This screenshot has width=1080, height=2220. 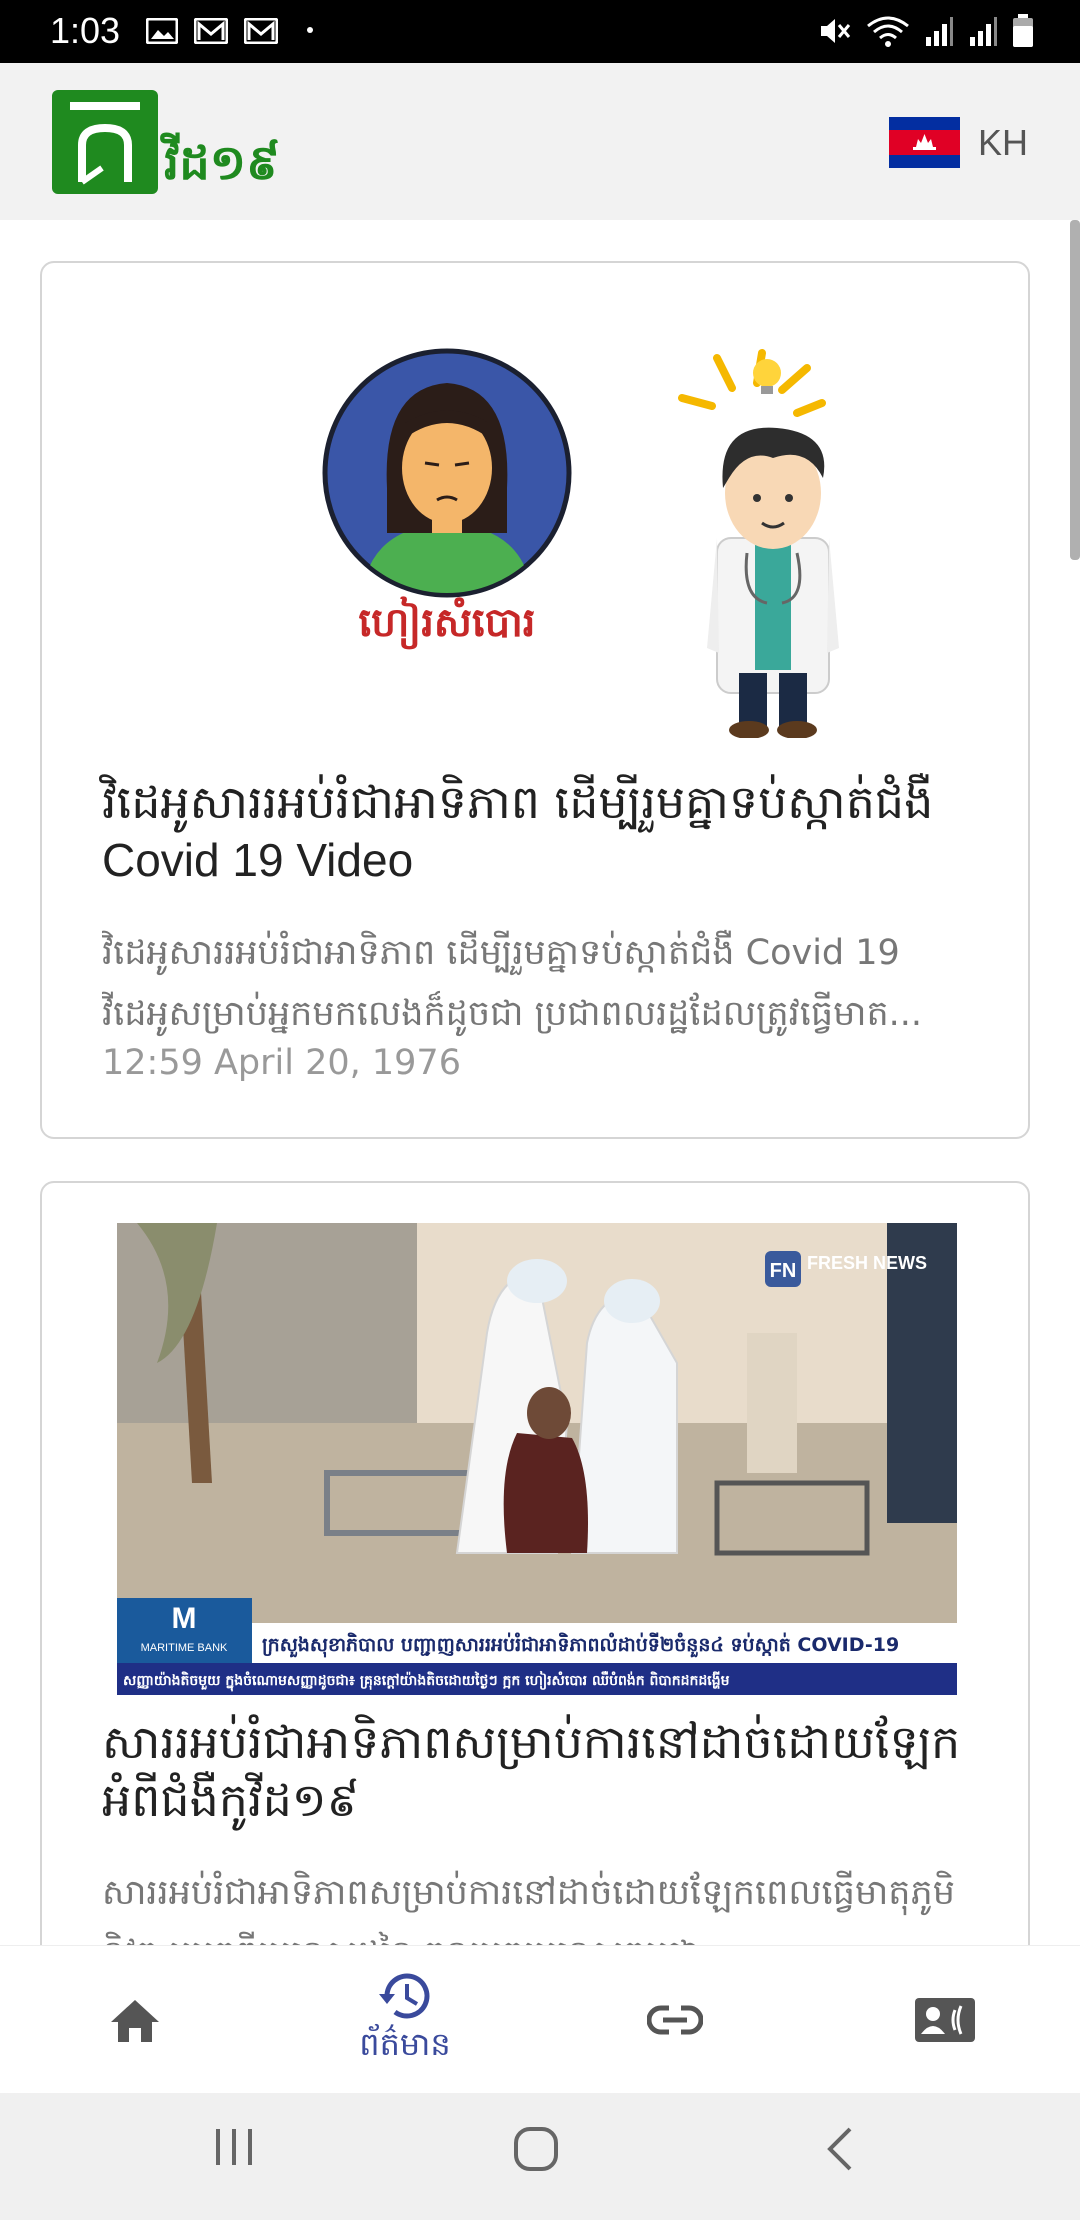 I want to click on recent-apps-icon, so click(x=234, y=2147).